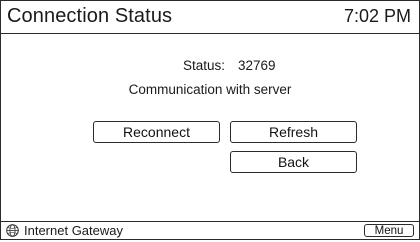  Describe the element at coordinates (257, 65) in the screenshot. I see `status-code: 32769` at that location.